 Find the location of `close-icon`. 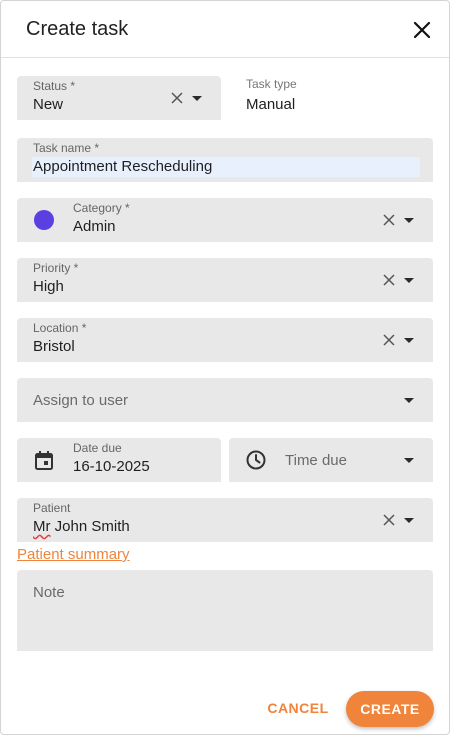

close-icon is located at coordinates (422, 30).